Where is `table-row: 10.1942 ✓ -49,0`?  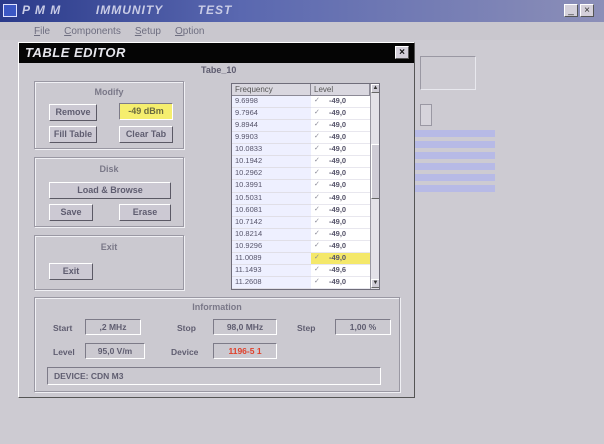
table-row: 10.1942 ✓ -49,0 is located at coordinates (301, 162).